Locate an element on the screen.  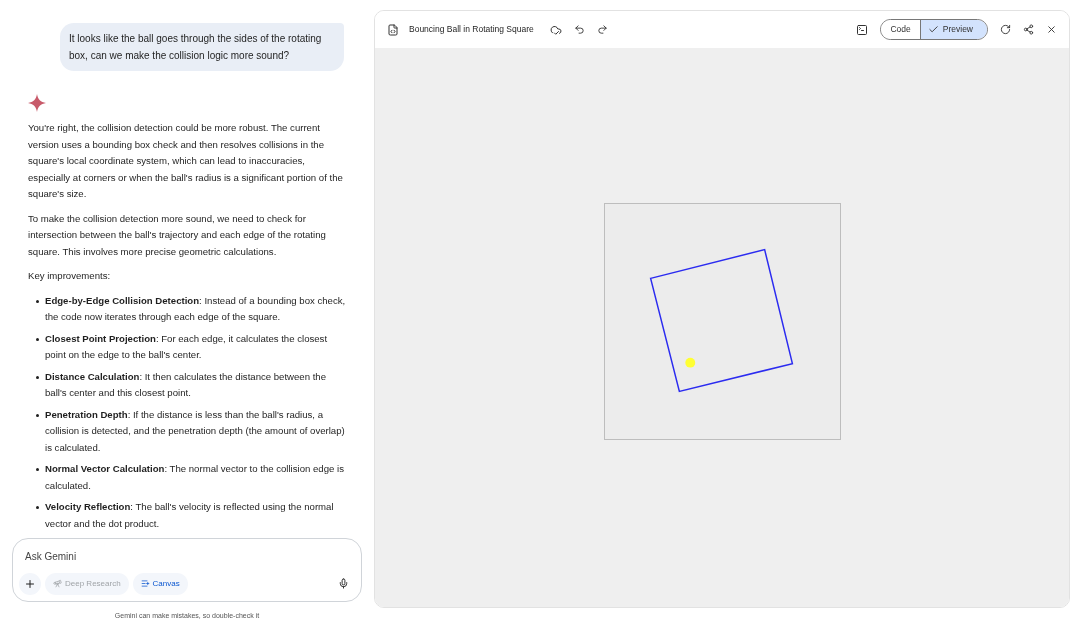
undo-icon is located at coordinates (579, 29).